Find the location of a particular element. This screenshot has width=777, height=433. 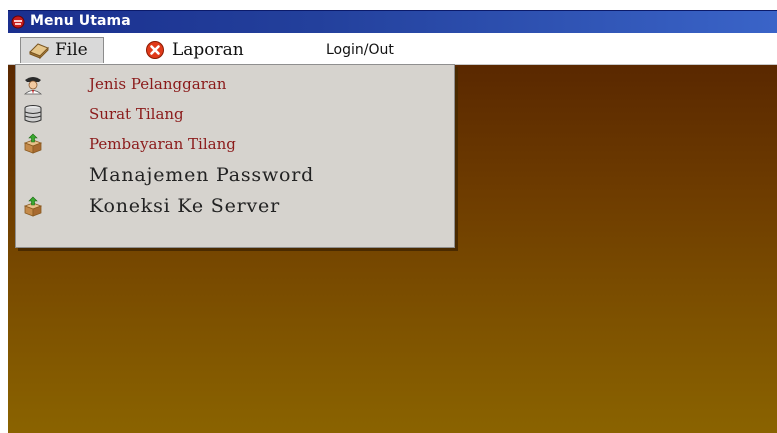

menu-item-label: Koneksi Ke Server is located at coordinates (184, 206).